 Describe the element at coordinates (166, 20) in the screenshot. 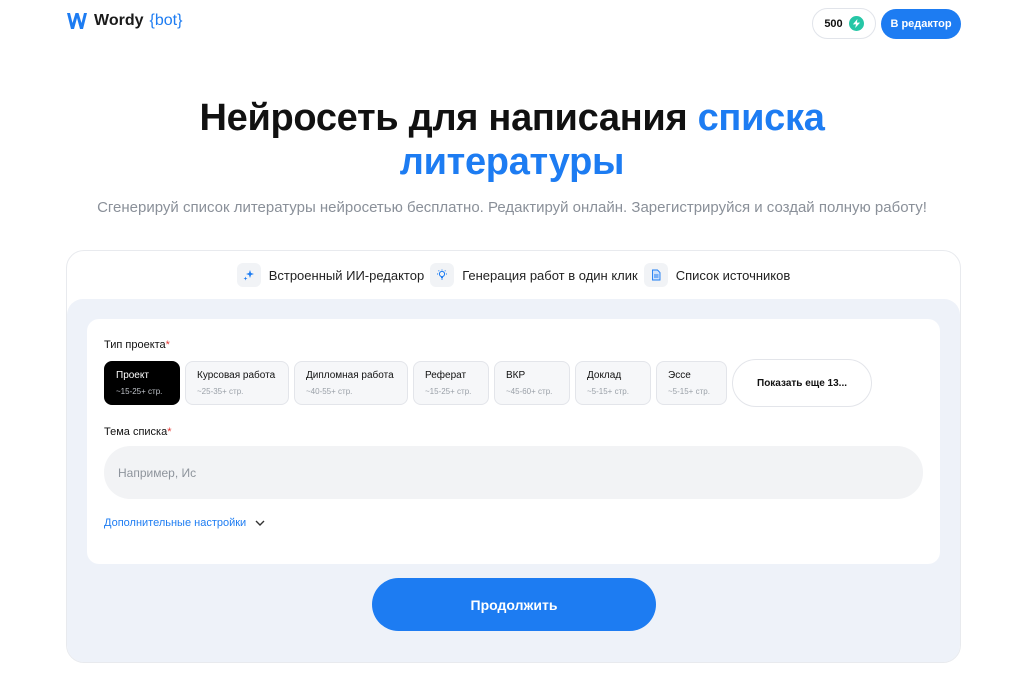

I see `logo-suffix: {bot}` at that location.